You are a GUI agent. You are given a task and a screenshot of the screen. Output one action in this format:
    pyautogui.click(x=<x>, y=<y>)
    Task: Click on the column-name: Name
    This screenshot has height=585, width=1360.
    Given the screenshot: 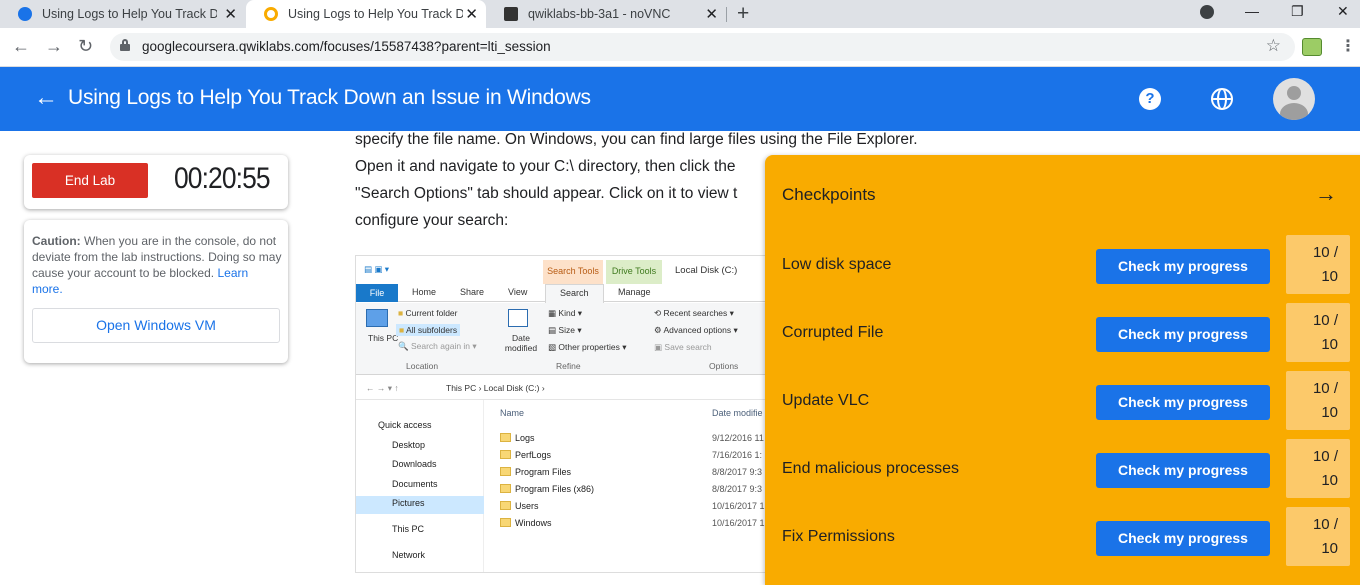 What is the action you would take?
    pyautogui.click(x=512, y=413)
    